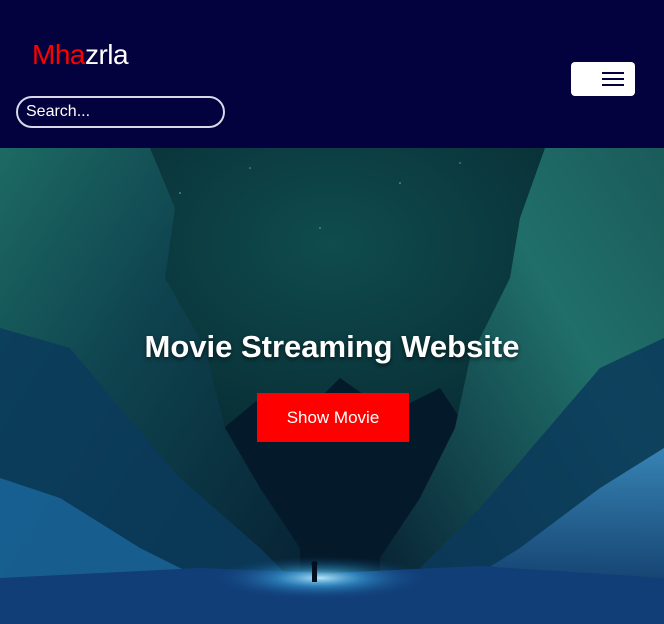  I want to click on menu-toggle-button, so click(603, 79).